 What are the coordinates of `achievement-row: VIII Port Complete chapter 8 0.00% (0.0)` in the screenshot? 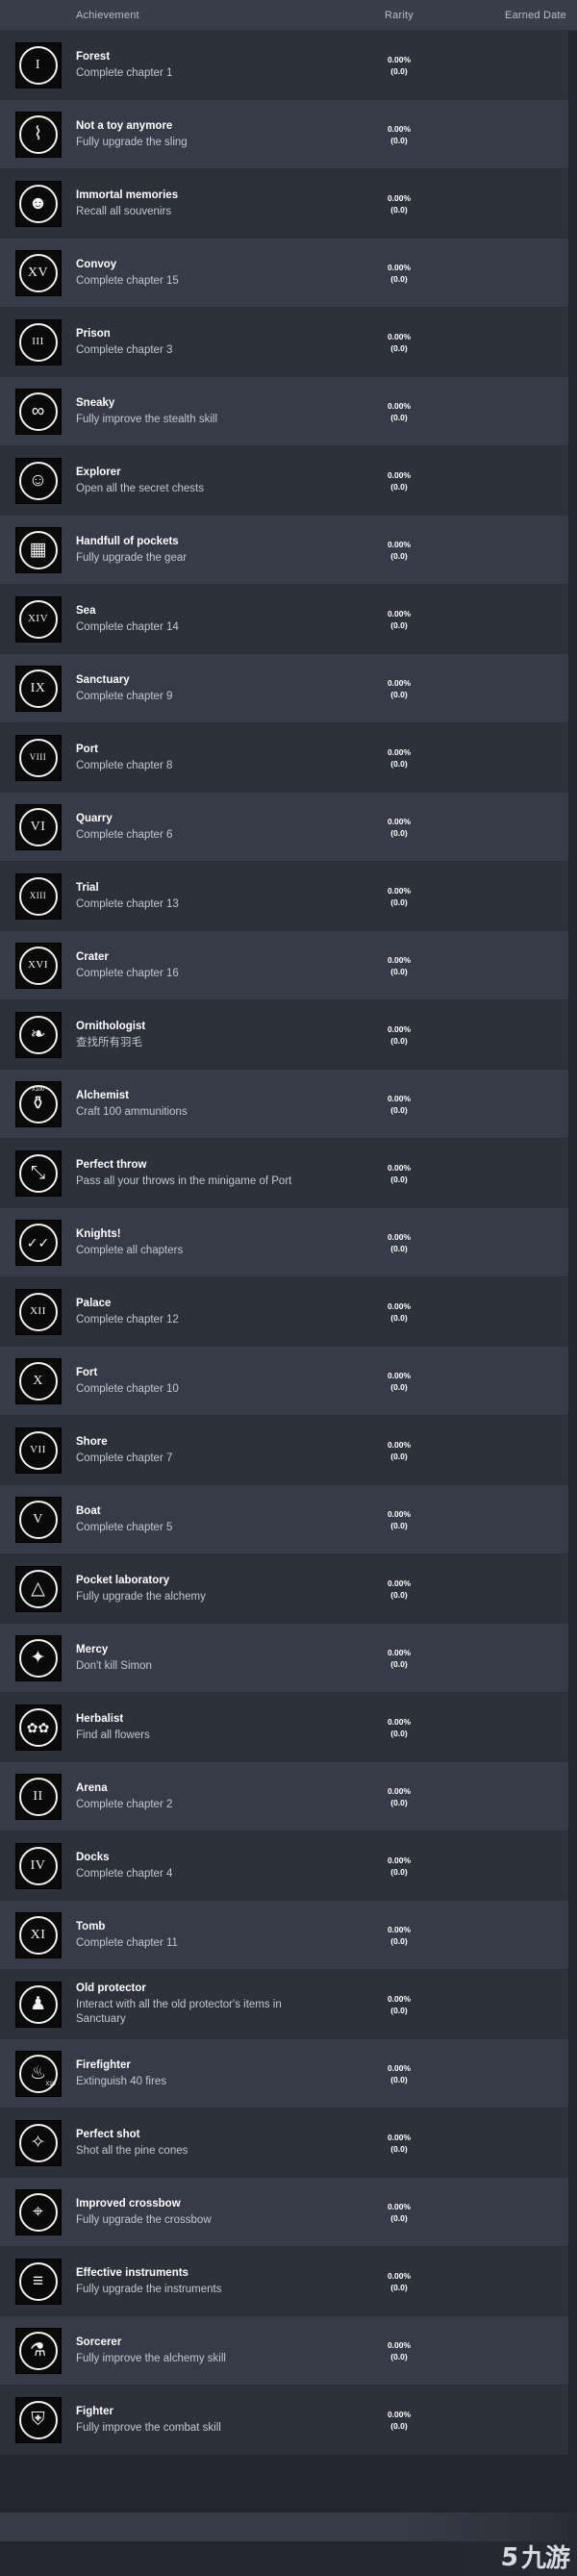 It's located at (284, 758).